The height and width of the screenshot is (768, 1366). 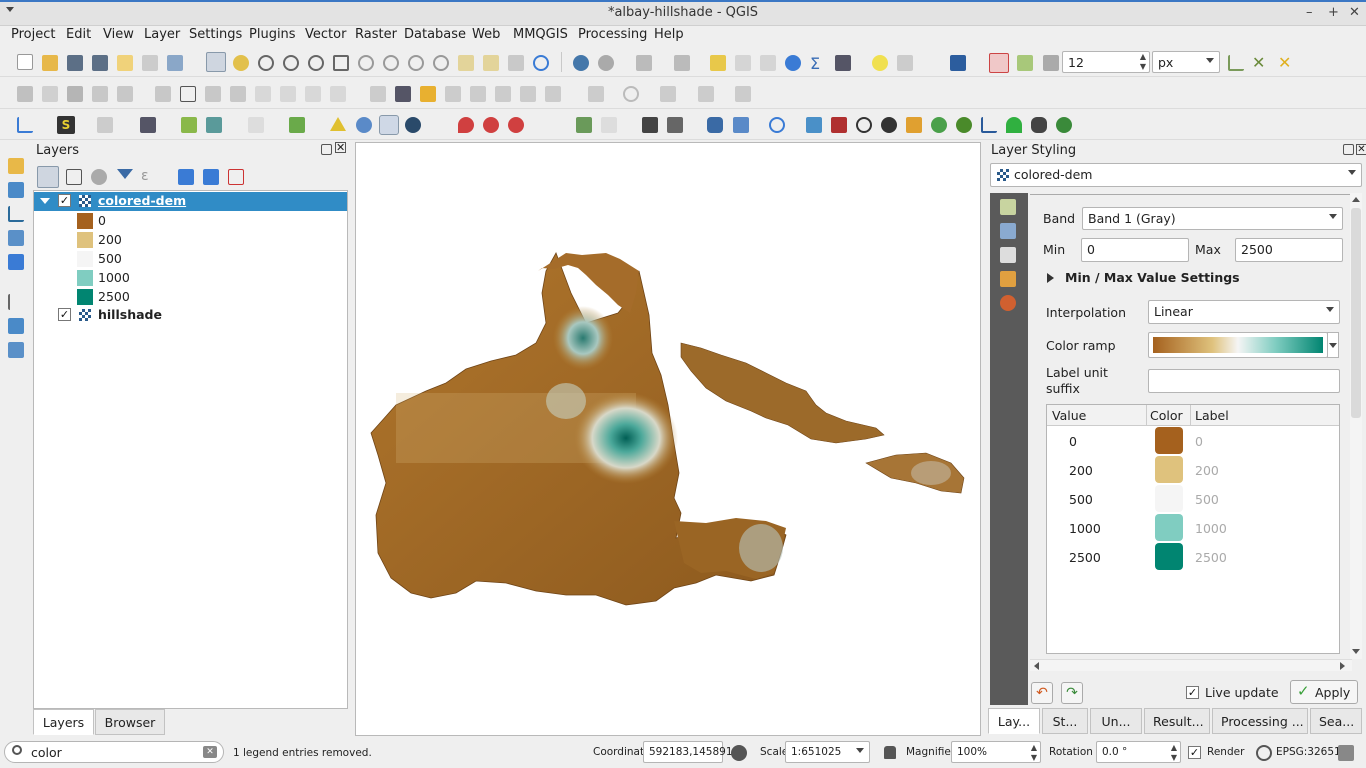 What do you see at coordinates (1211, 557) in the screenshot?
I see `row-label: 2500` at bounding box center [1211, 557].